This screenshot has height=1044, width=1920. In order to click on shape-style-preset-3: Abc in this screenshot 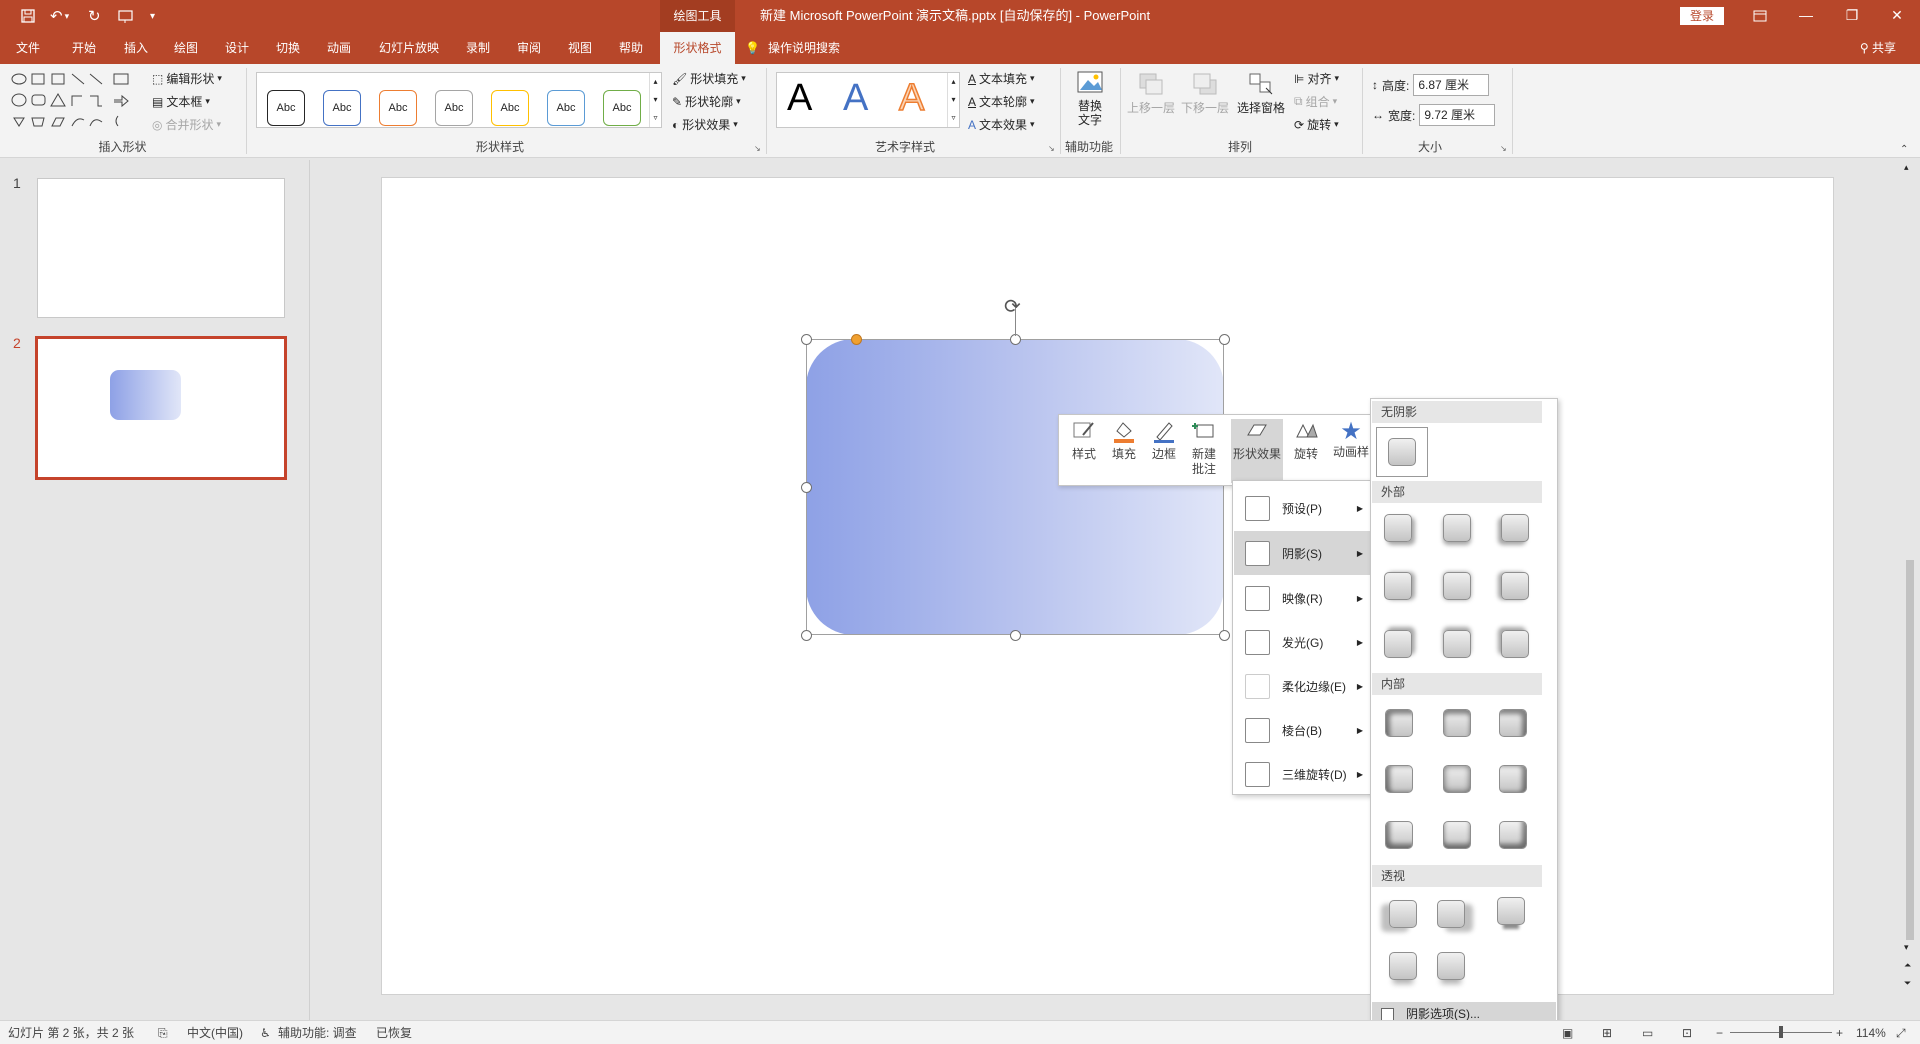, I will do `click(398, 108)`.